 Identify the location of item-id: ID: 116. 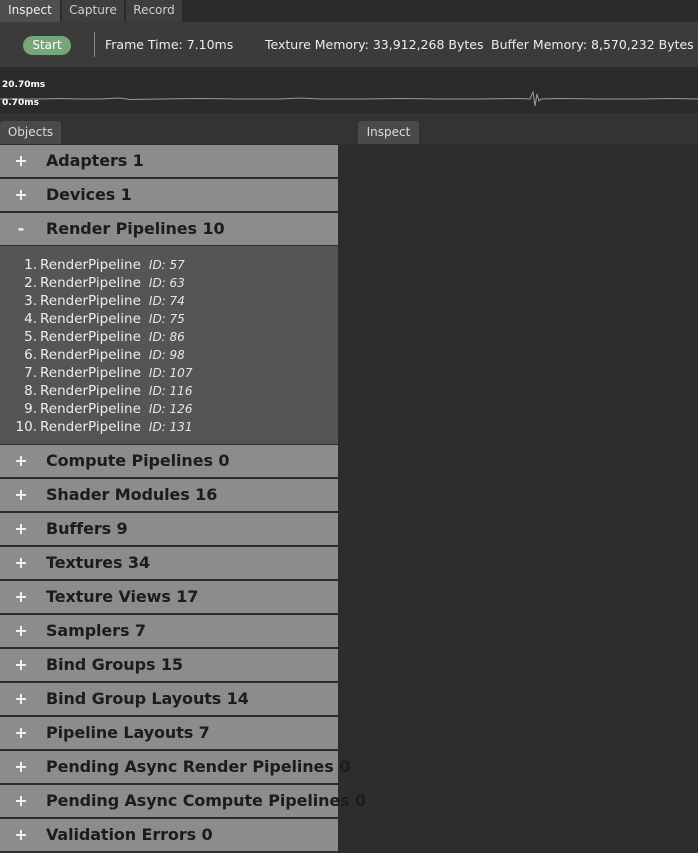
(170, 391).